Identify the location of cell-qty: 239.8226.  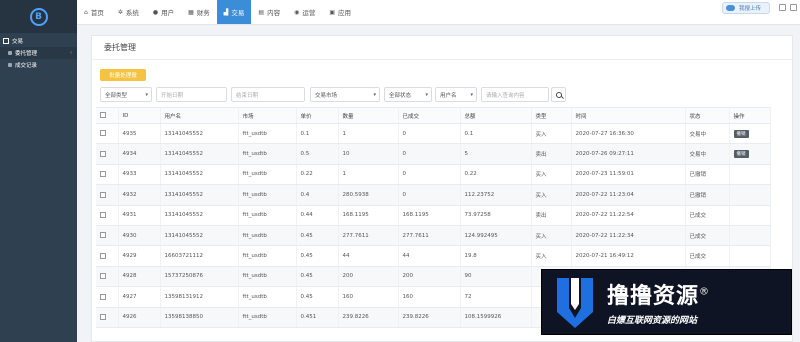
(368, 317).